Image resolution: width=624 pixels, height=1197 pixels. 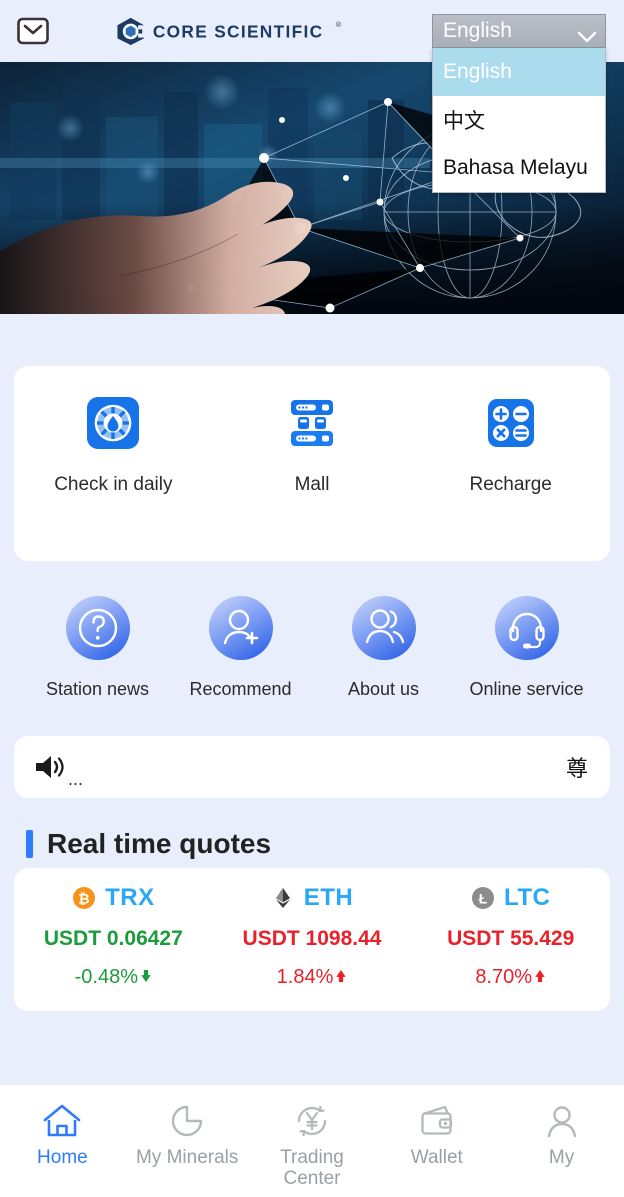 I want to click on quick-action-label: Recharge, so click(x=510, y=484).